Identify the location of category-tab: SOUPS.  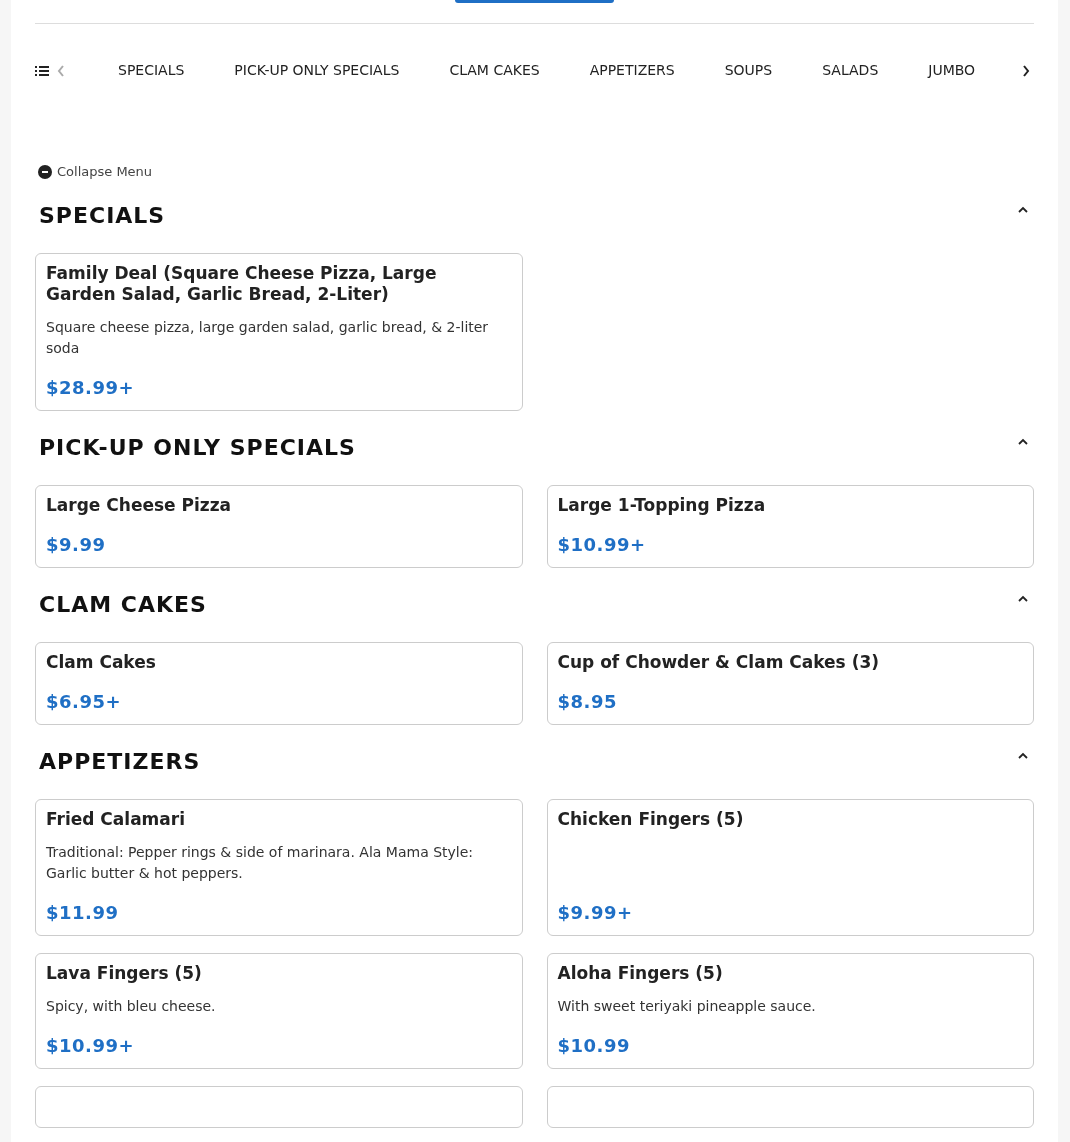
(748, 71).